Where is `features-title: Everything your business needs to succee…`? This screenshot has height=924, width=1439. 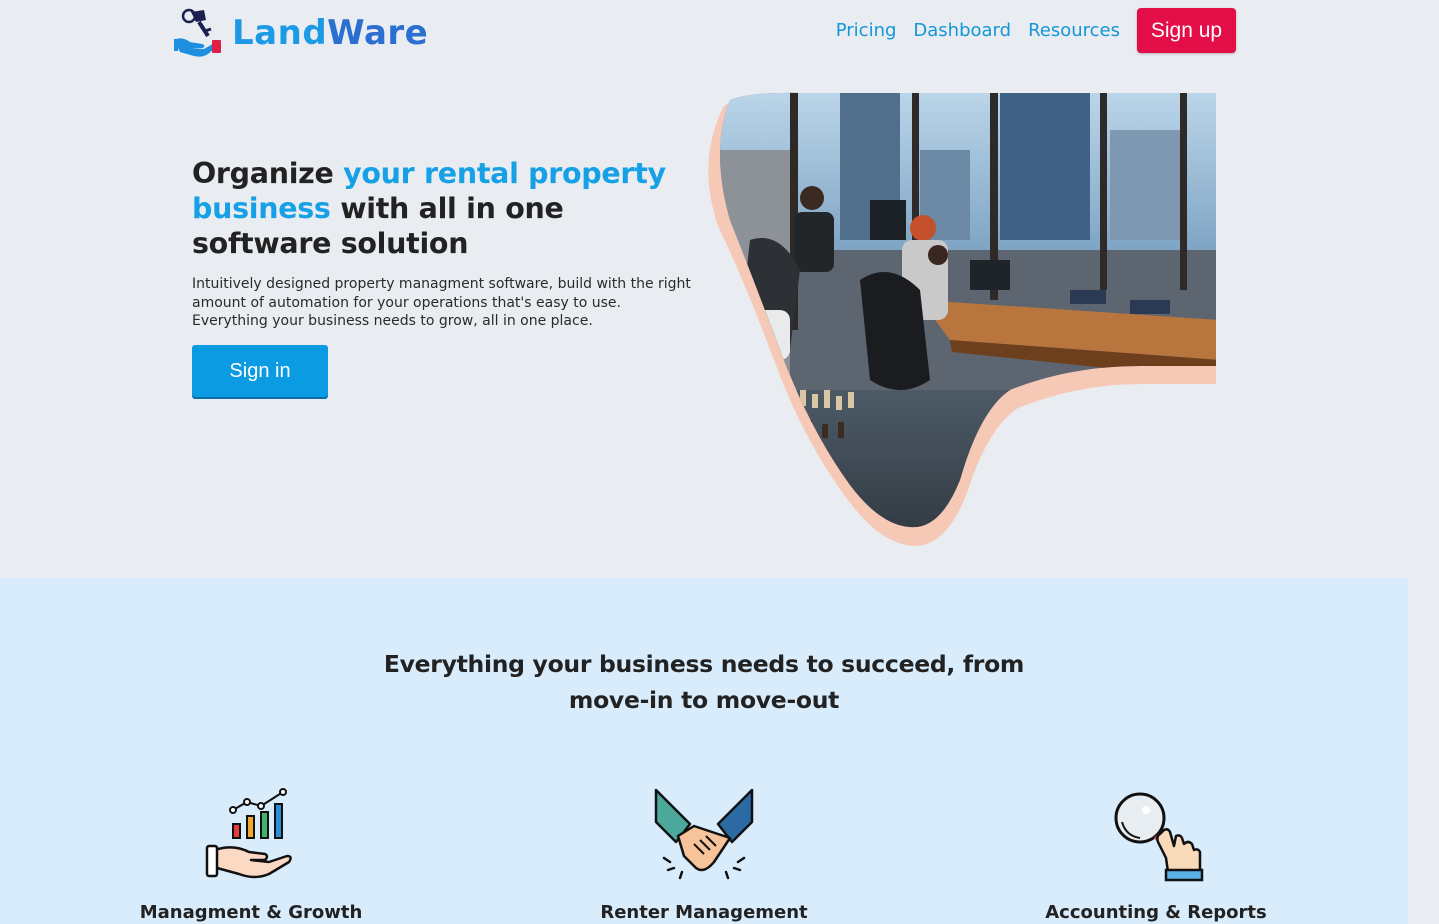
features-title: Everything your business needs to succee… is located at coordinates (704, 682).